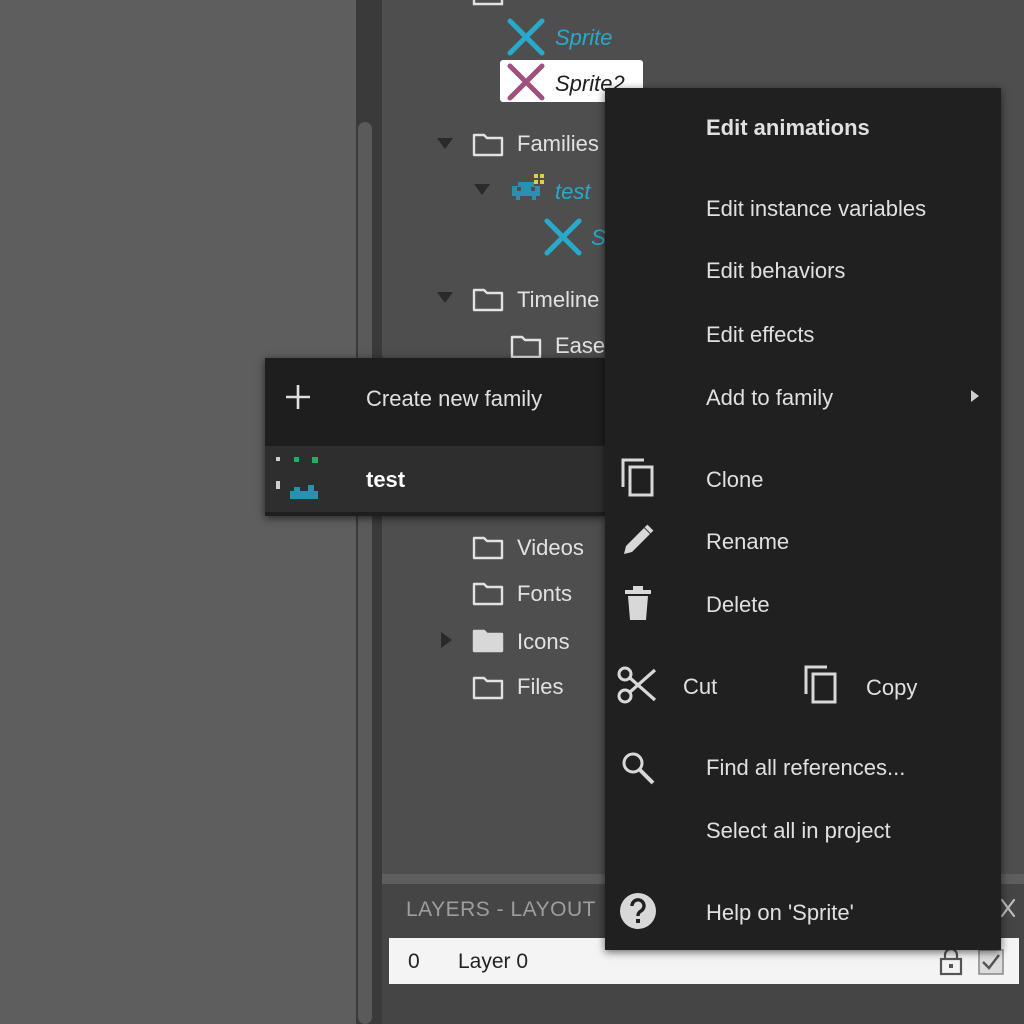  Describe the element at coordinates (493, 961) in the screenshot. I see `layer-name: Layer 0` at that location.